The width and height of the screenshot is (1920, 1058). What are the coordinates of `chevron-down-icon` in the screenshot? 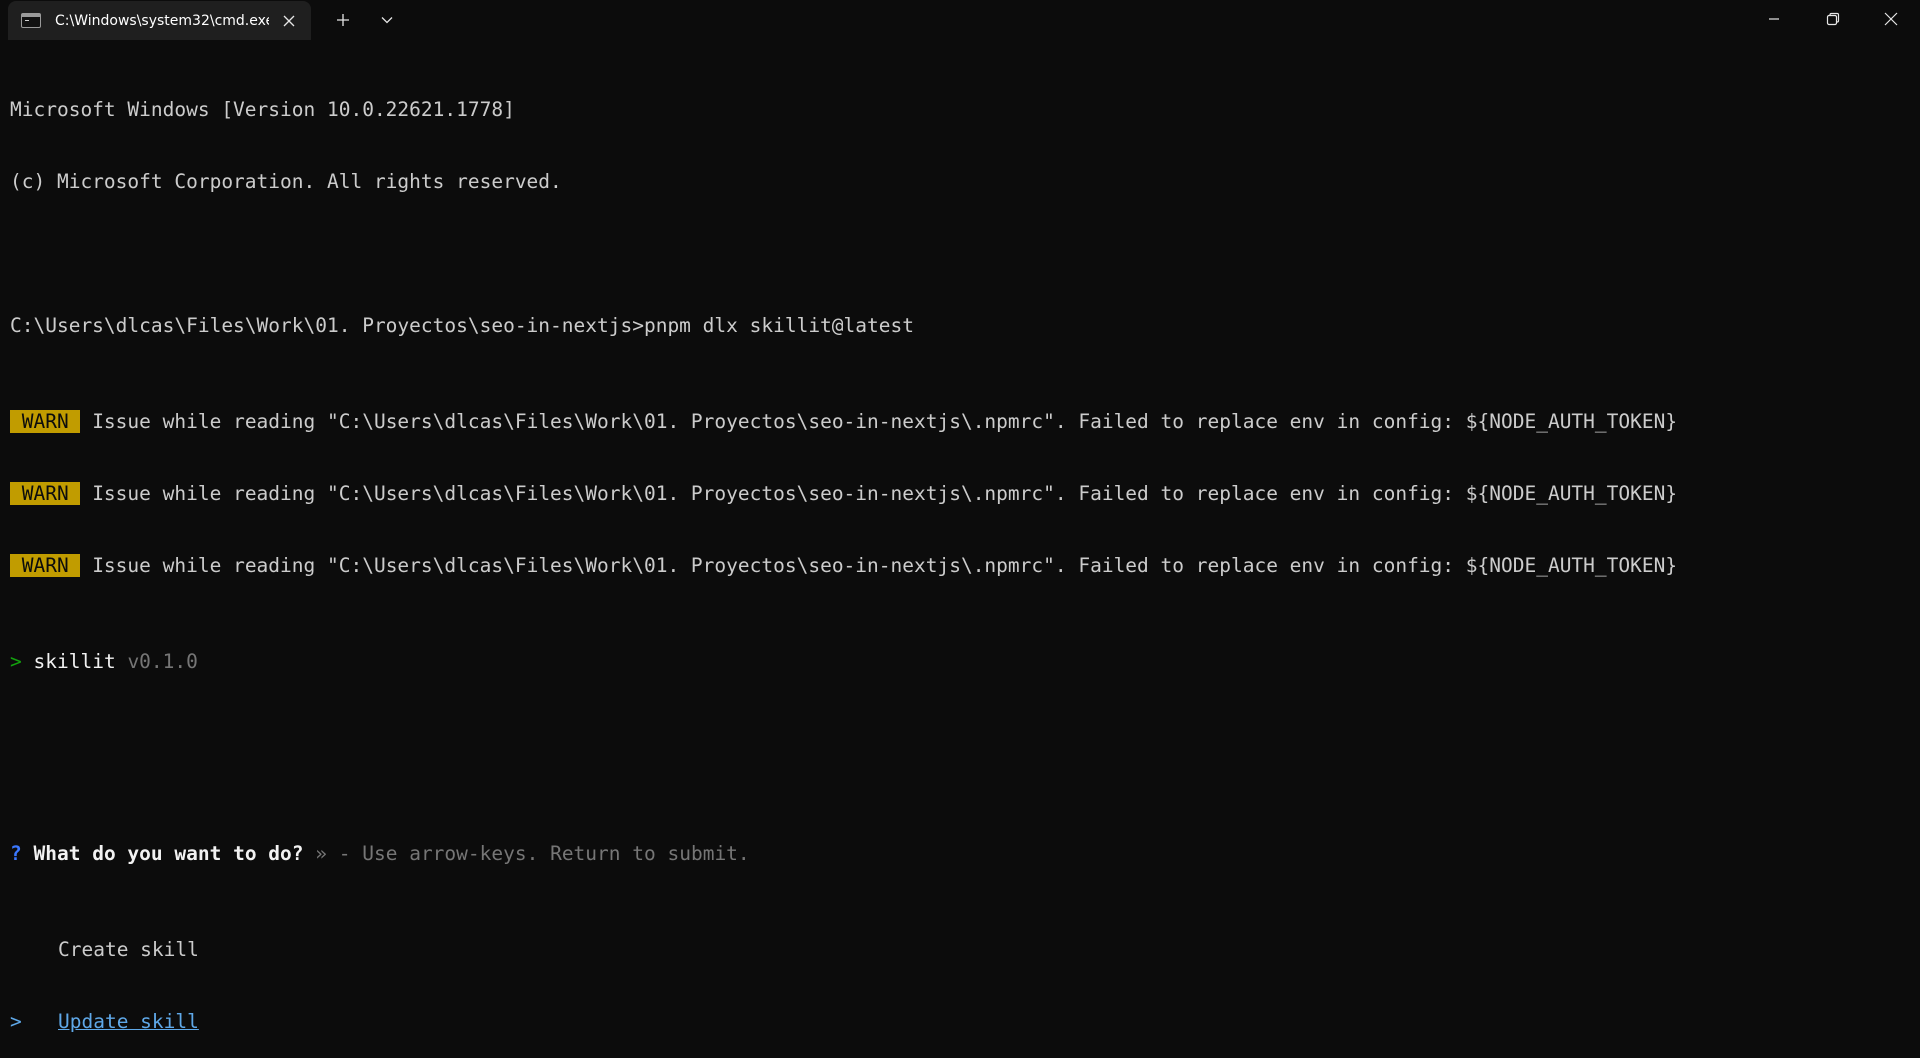 It's located at (387, 20).